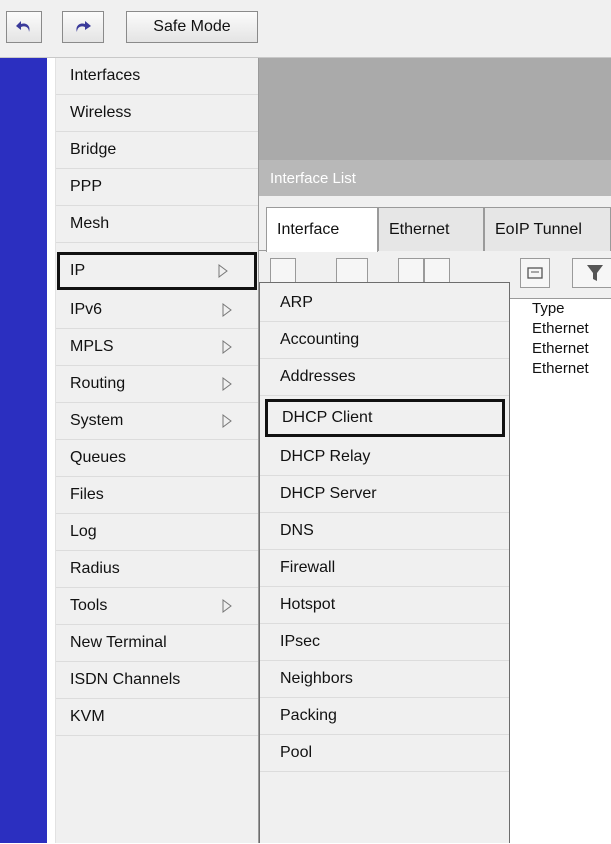 This screenshot has height=844, width=611. What do you see at coordinates (384, 716) in the screenshot?
I see `submenu-item-packing: Packing` at bounding box center [384, 716].